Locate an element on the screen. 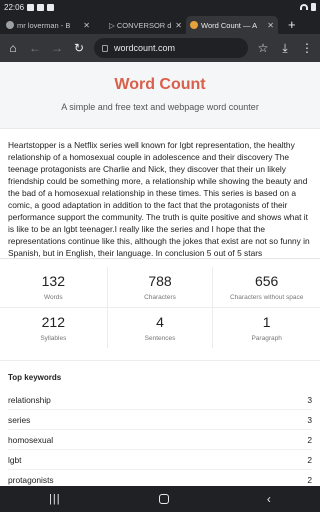 This screenshot has height=512, width=320. keywords-title: Top keywords is located at coordinates (35, 377).